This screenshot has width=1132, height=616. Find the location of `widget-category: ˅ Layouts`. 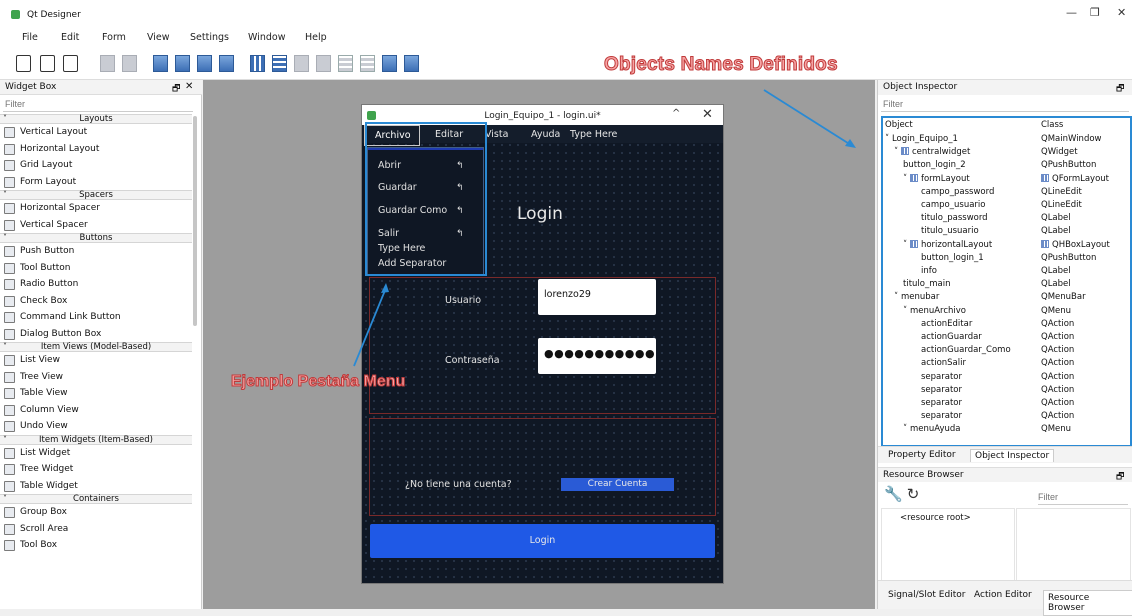

widget-category: ˅ Layouts is located at coordinates (96, 119).